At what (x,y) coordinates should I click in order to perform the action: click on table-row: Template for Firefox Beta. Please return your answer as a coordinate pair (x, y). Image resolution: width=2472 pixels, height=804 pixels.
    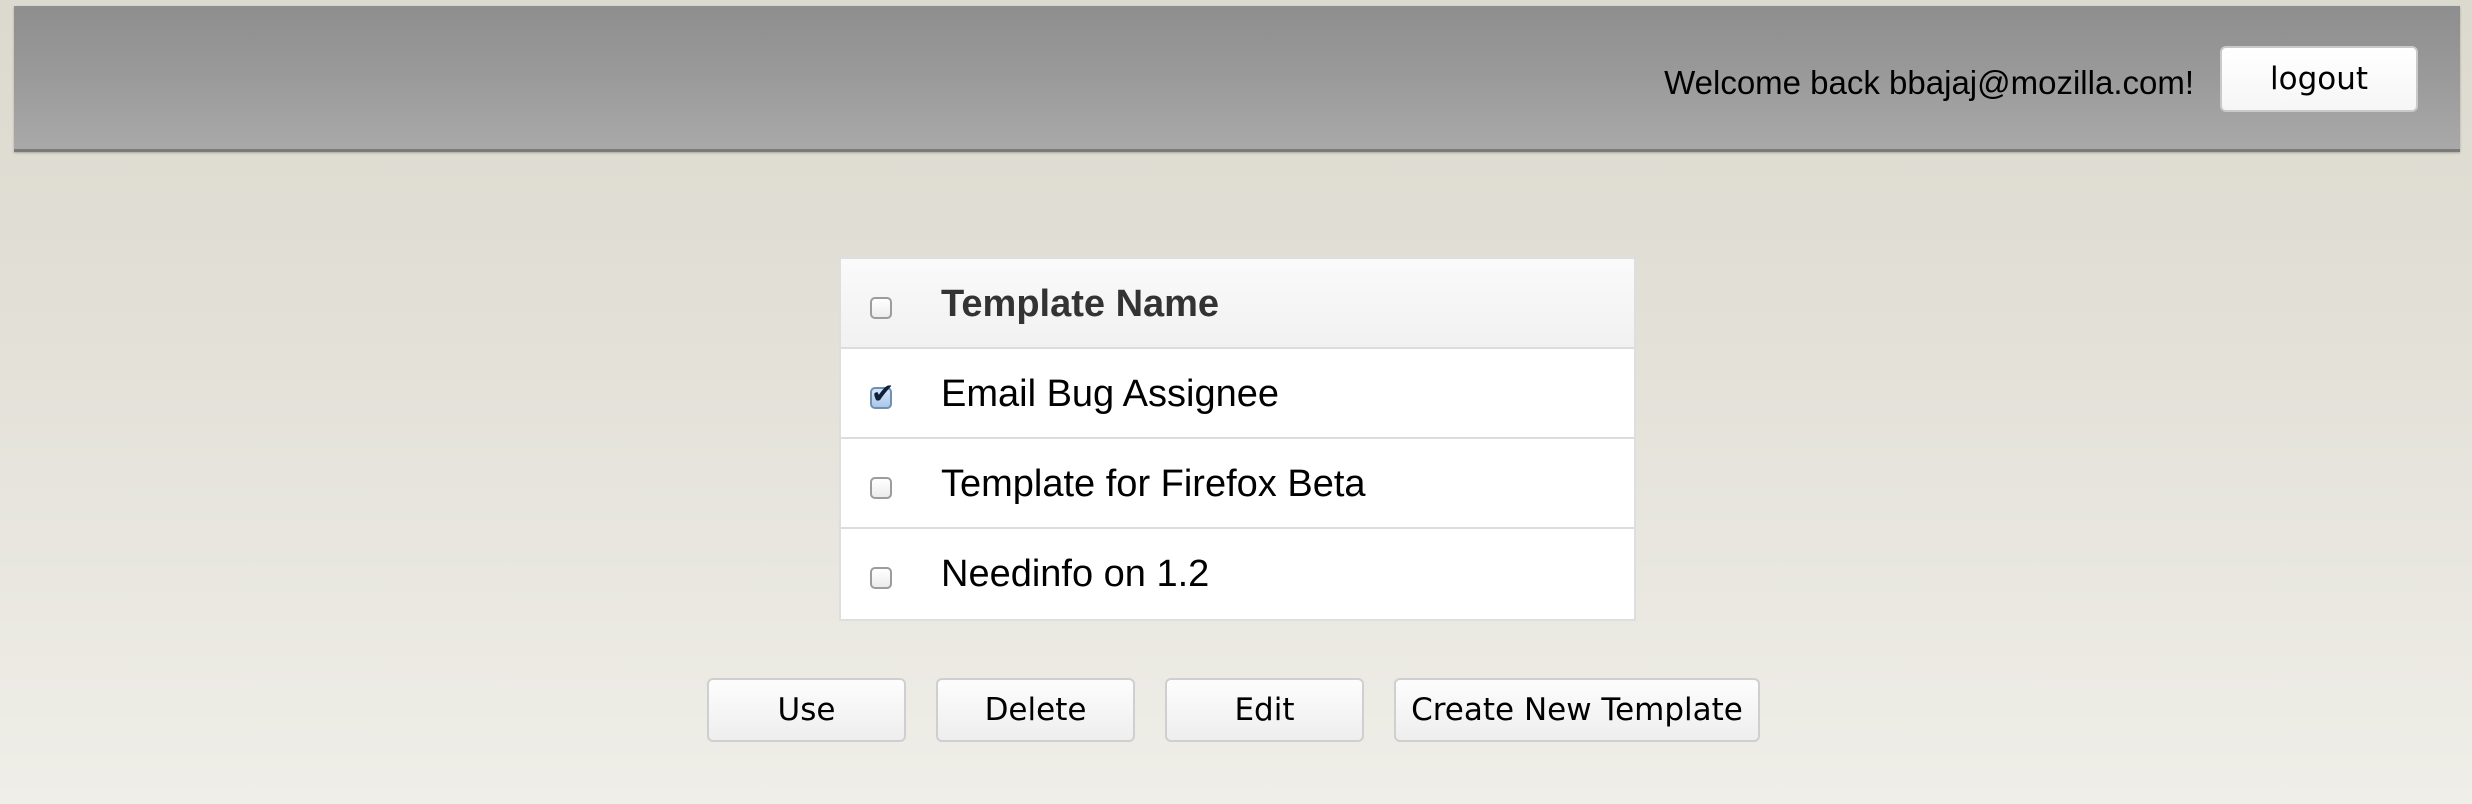
    Looking at the image, I should click on (1237, 484).